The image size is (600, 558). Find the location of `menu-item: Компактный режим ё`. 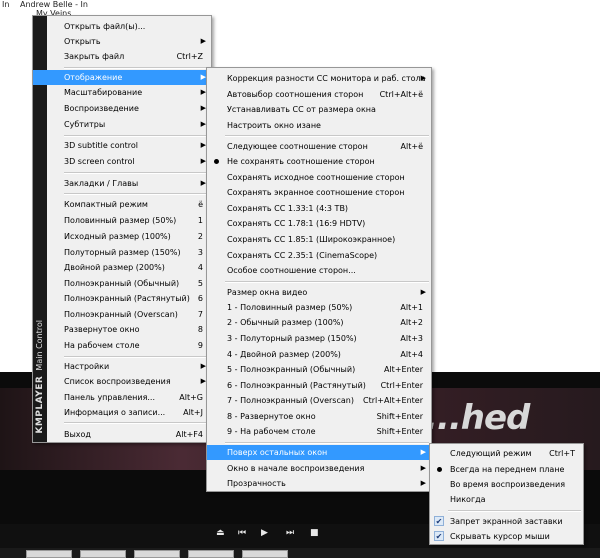

menu-item: Компактный режим ё is located at coordinates (122, 204).